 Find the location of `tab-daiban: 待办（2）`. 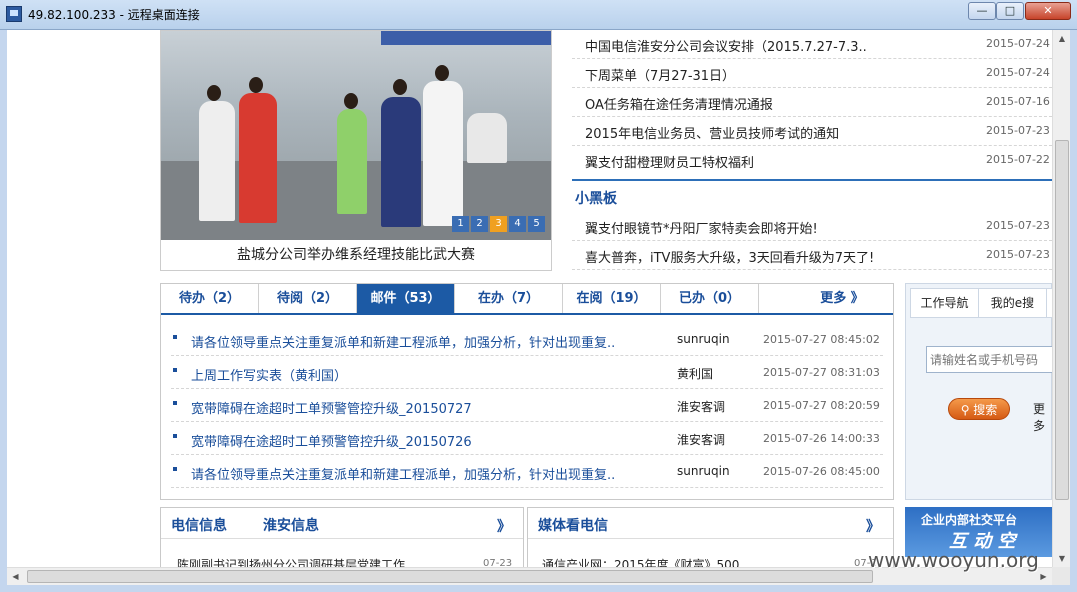

tab-daiban: 待办（2） is located at coordinates (210, 298).